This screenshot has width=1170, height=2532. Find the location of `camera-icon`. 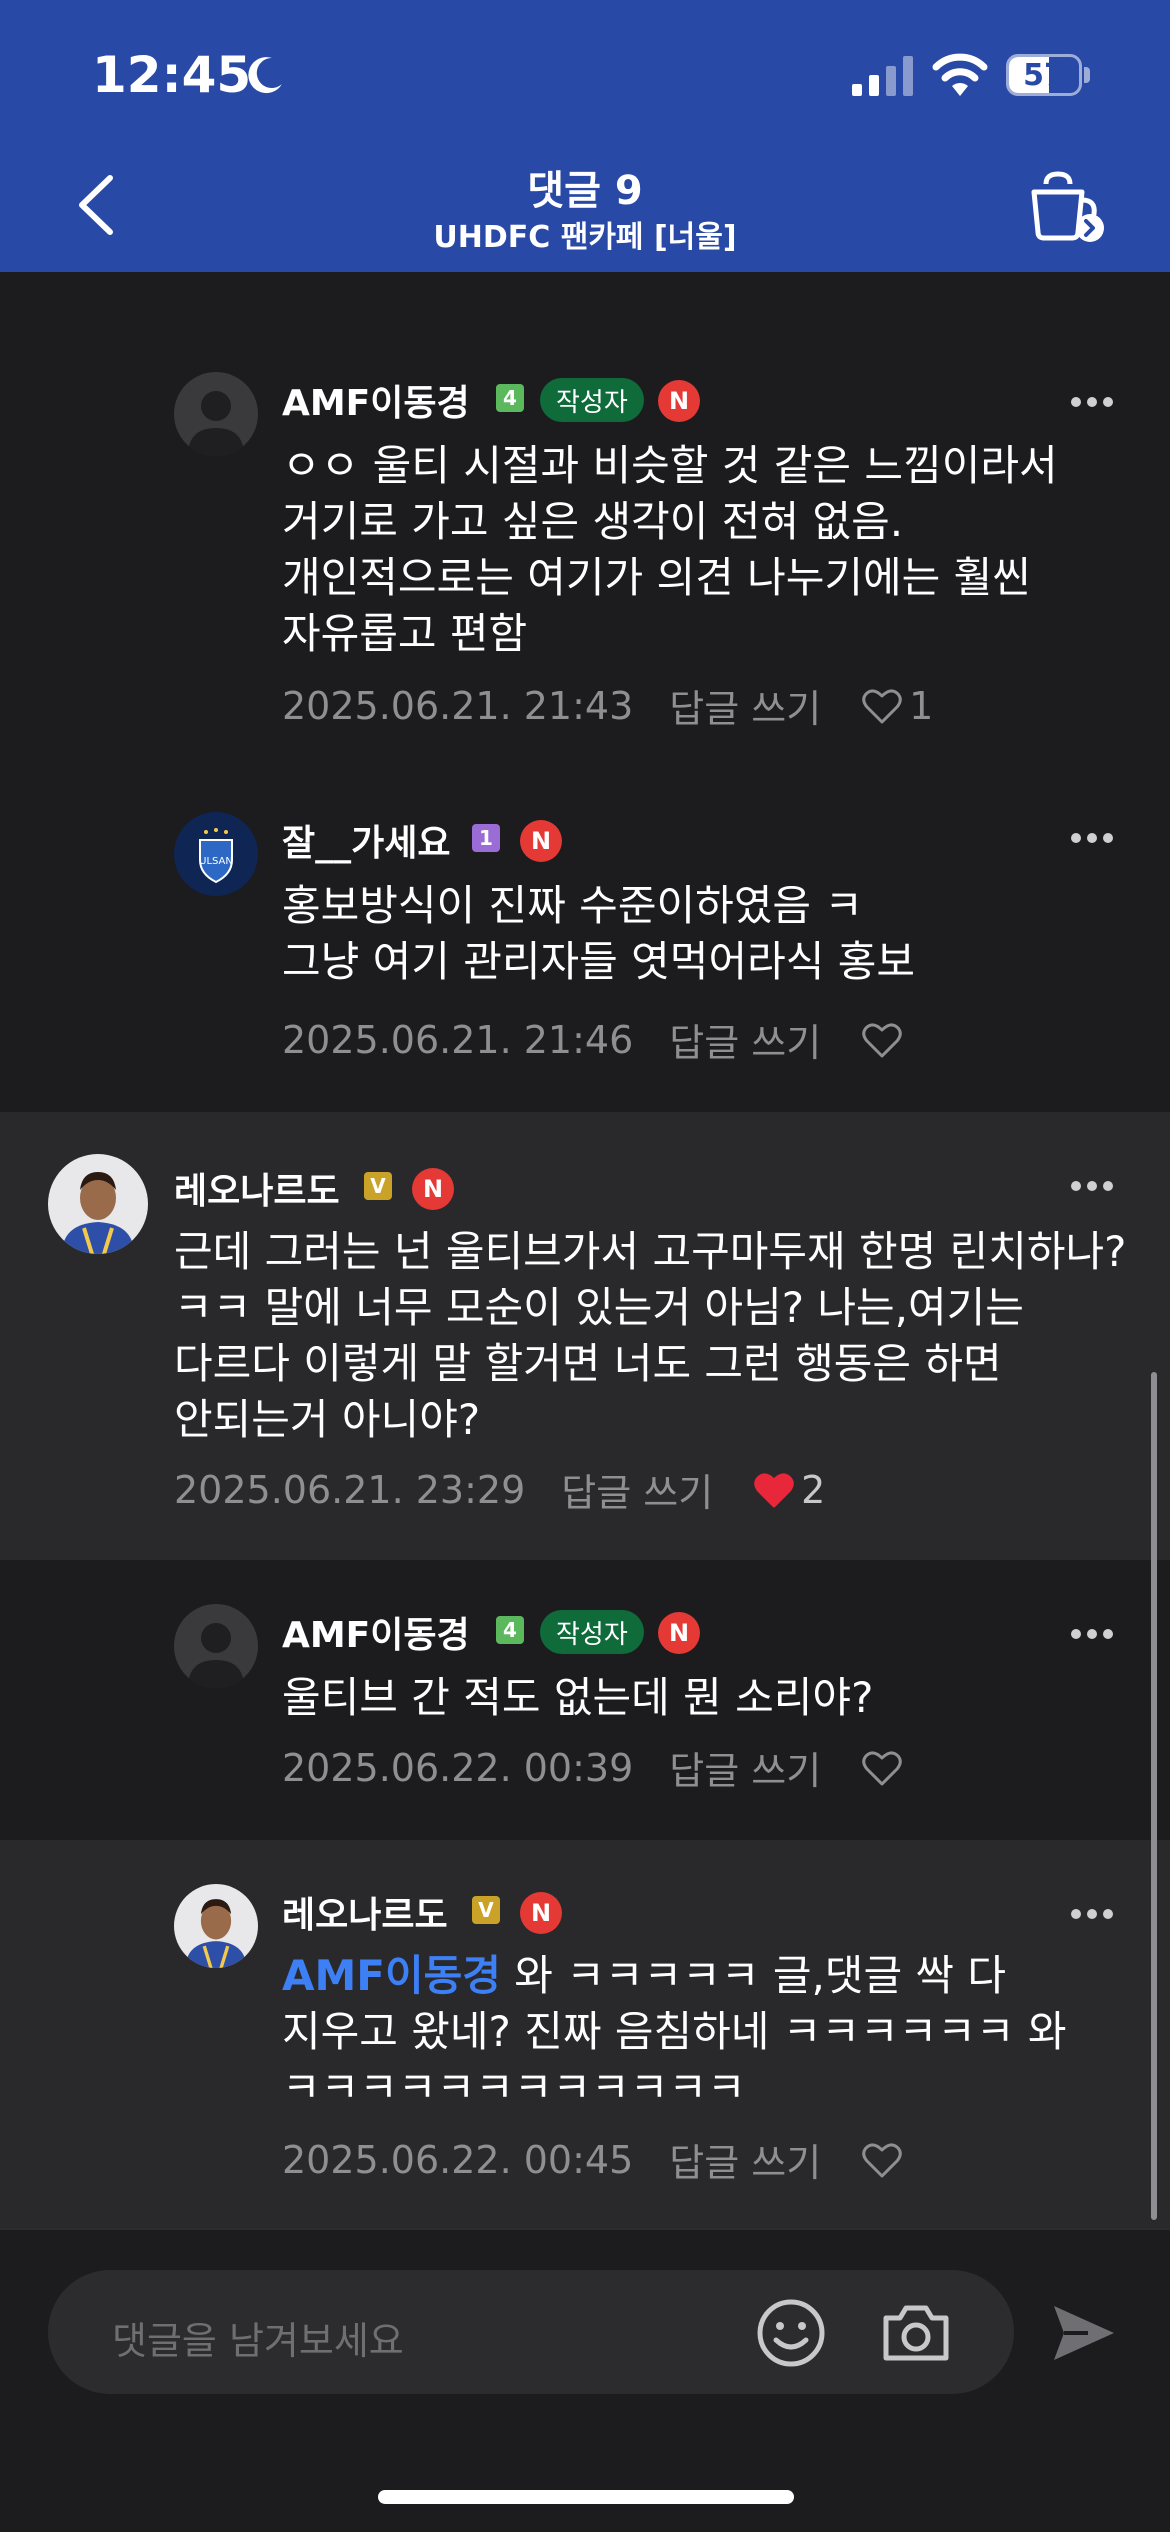

camera-icon is located at coordinates (916, 2332).